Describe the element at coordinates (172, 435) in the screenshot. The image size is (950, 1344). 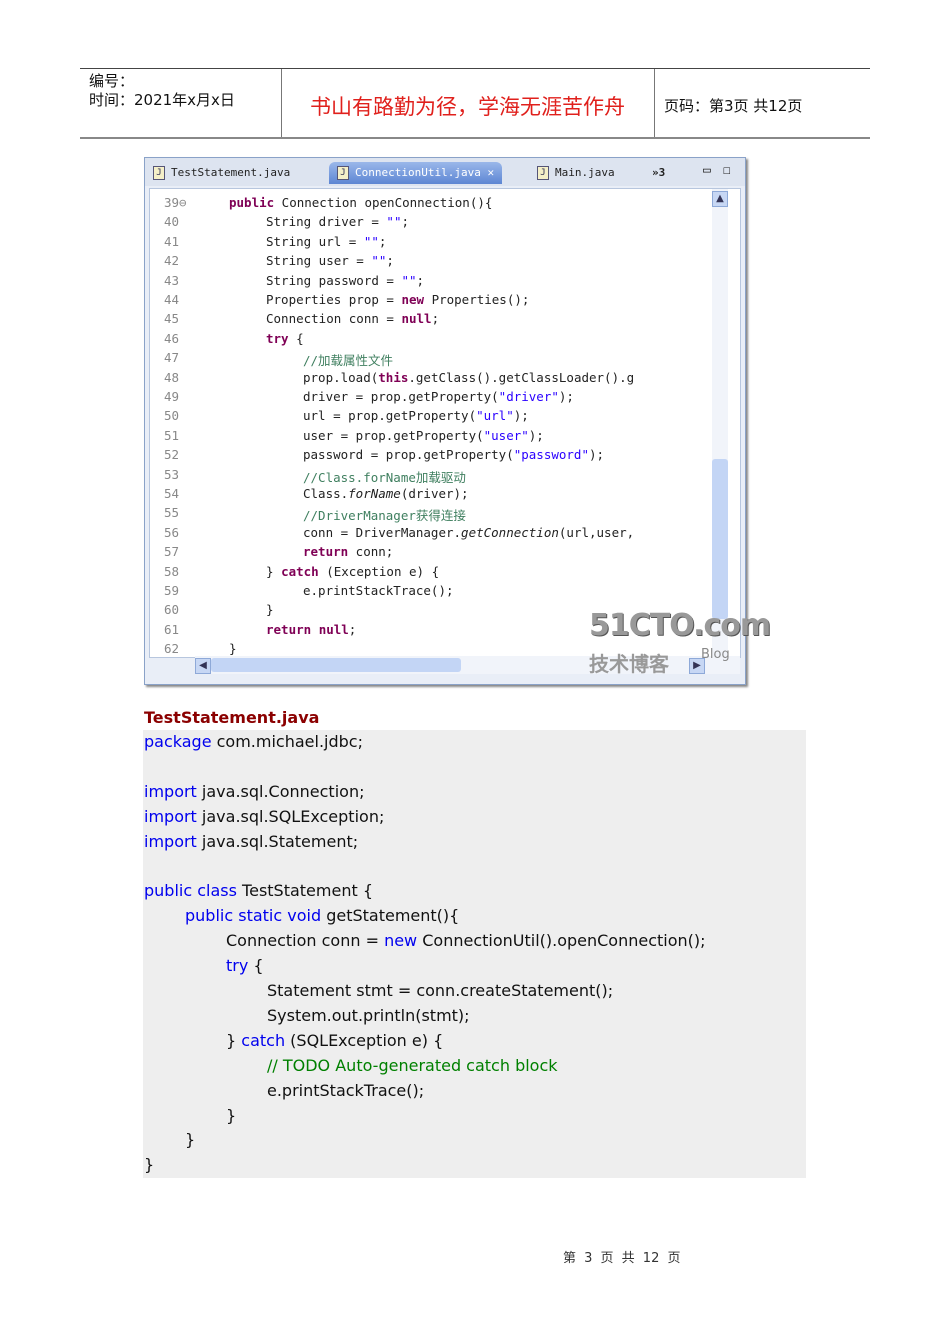
I see `line-number: 51` at that location.